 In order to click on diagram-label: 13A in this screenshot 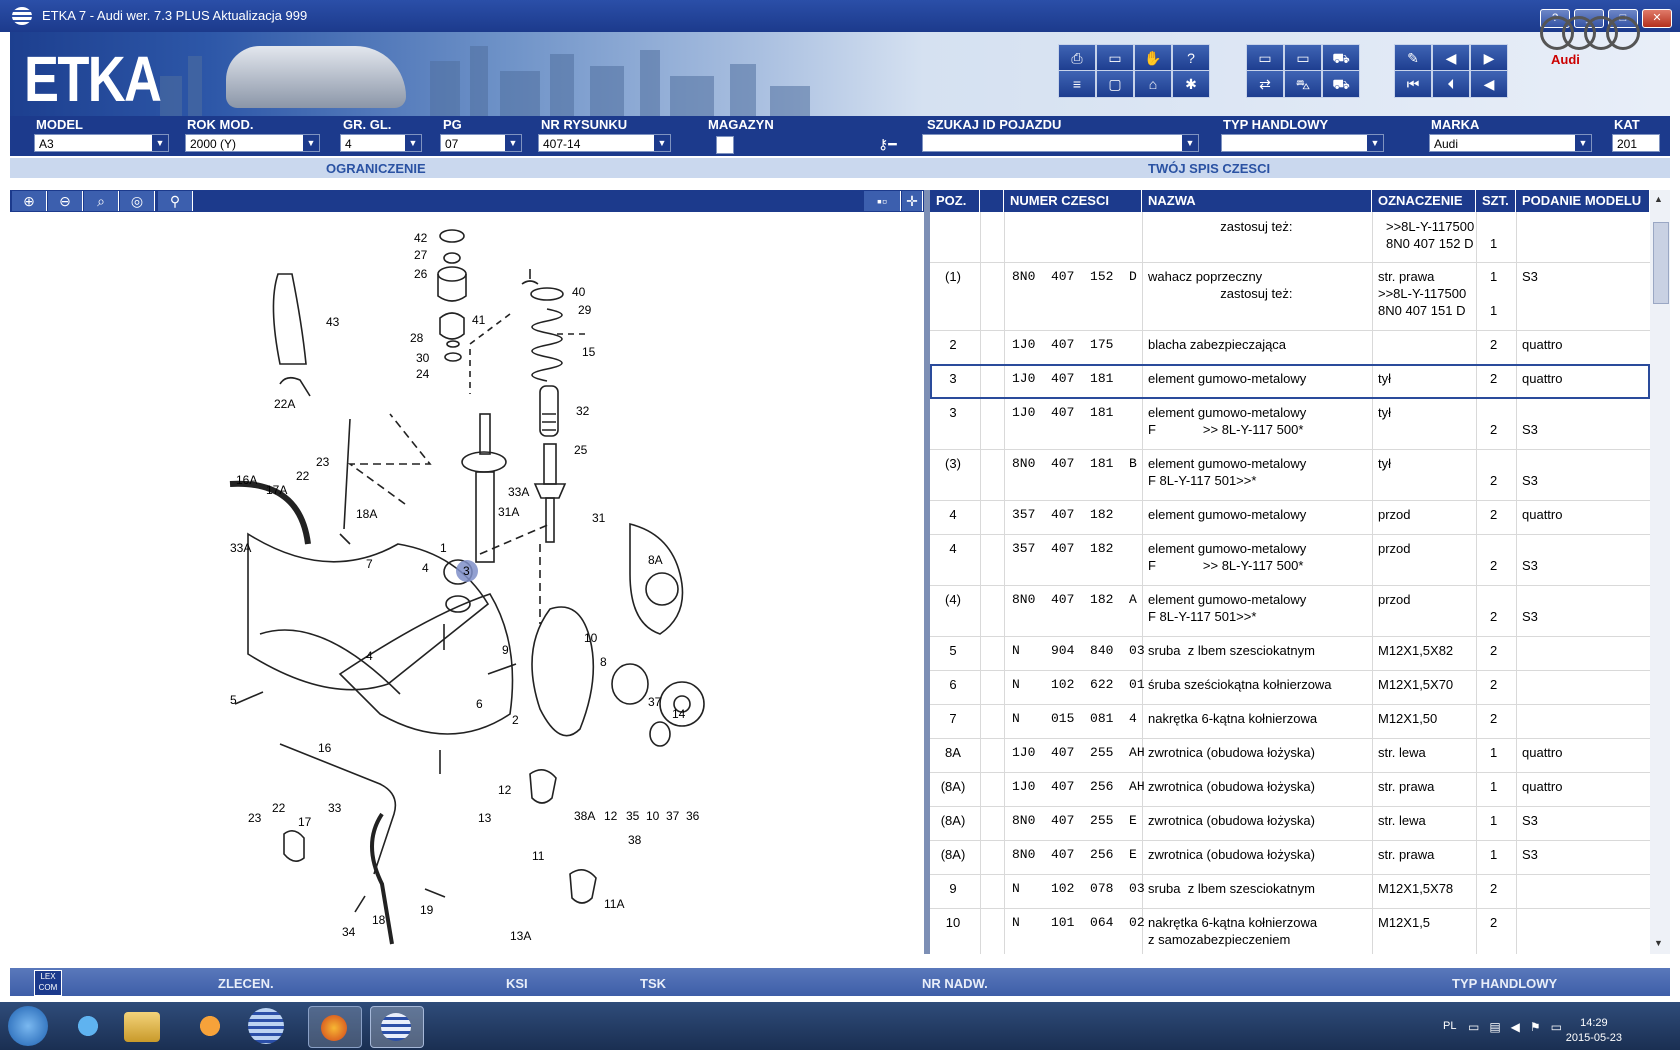, I will do `click(520, 936)`.